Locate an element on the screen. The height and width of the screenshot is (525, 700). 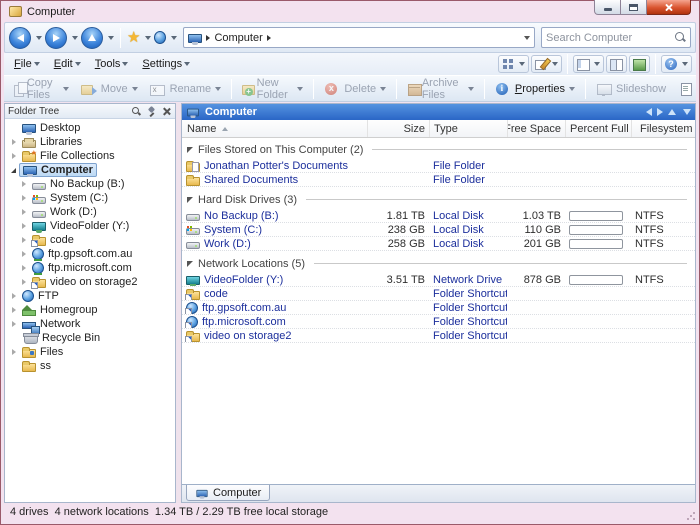
tree-item-ss: ss is located at coordinates (90, 366).